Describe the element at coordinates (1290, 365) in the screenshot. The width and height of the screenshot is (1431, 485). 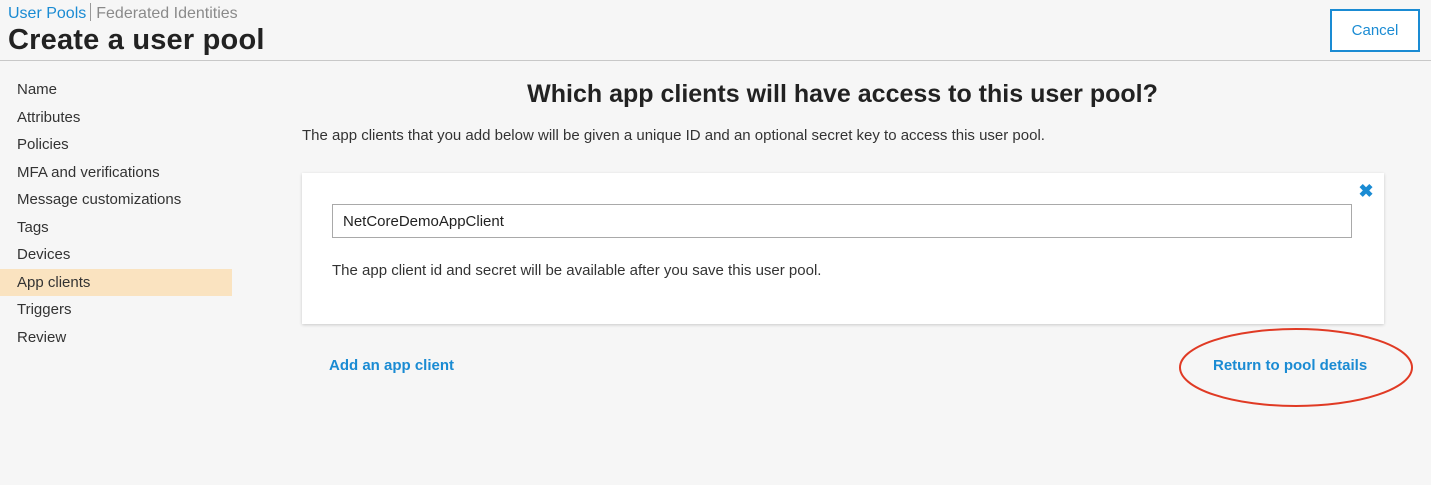
I see `return-to-pool-details-link: Return to pool details` at that location.